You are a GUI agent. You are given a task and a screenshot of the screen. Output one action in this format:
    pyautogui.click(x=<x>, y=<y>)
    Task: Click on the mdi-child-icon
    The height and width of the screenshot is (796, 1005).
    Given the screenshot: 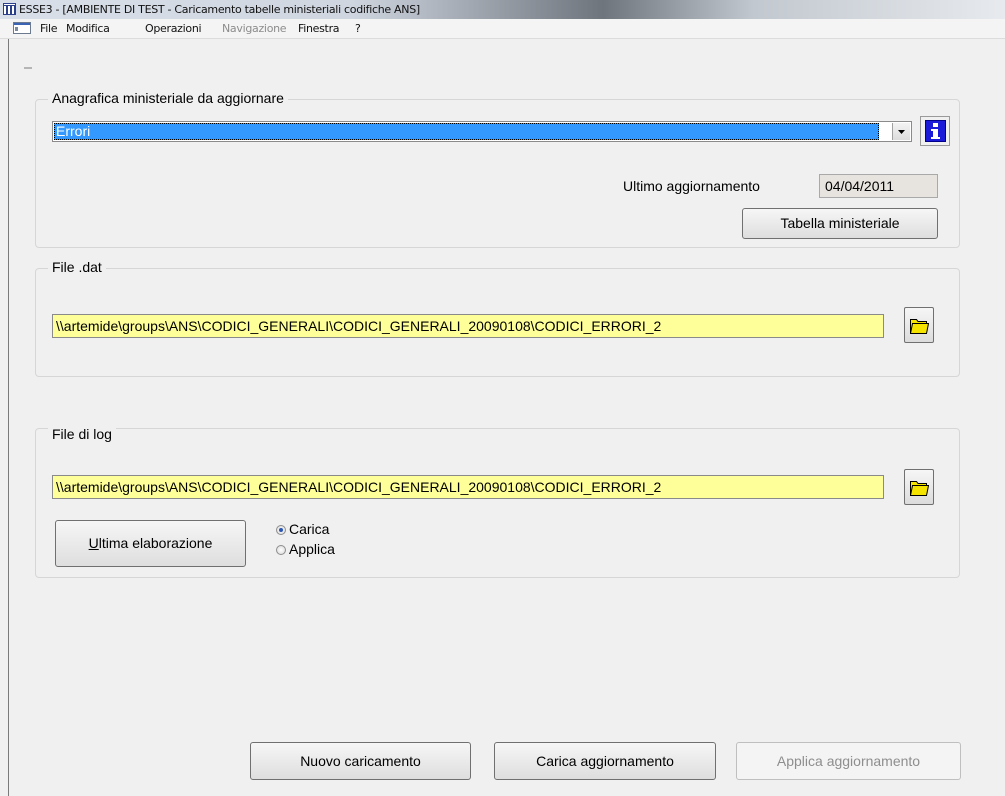 What is the action you would take?
    pyautogui.click(x=28, y=68)
    